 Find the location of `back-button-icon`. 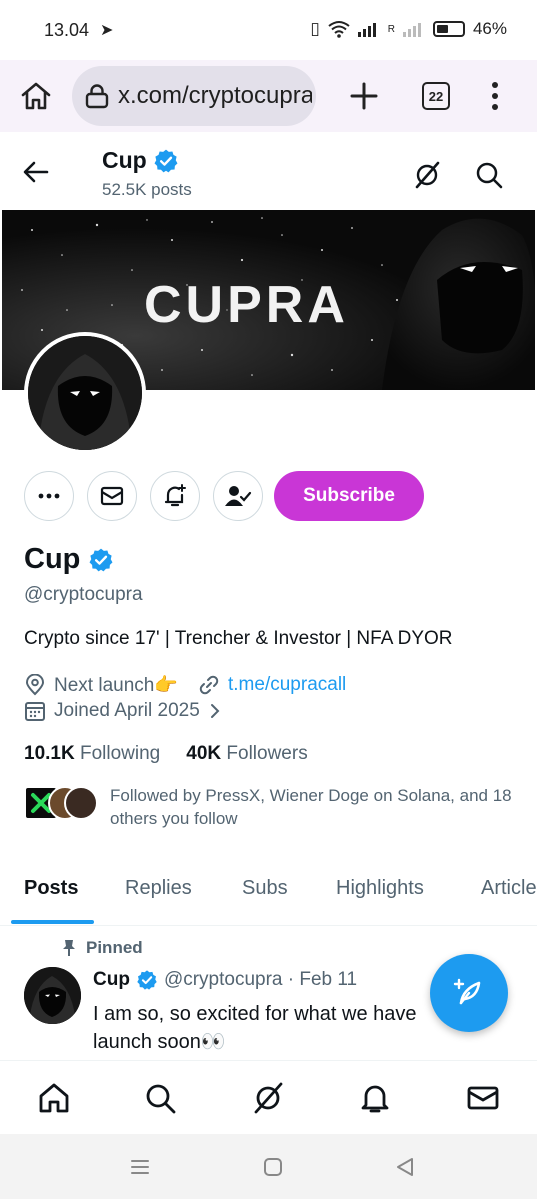

back-button-icon is located at coordinates (405, 1167).